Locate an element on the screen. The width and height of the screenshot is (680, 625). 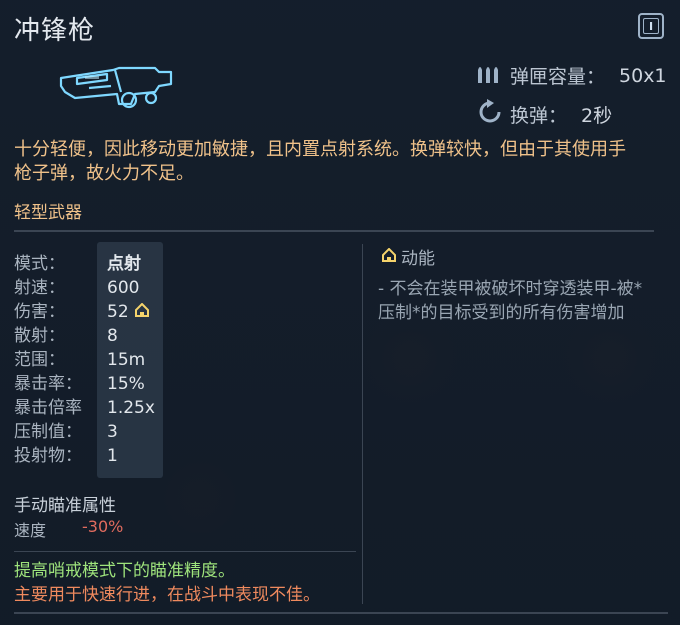
reload-value: 2秒 is located at coordinates (597, 116).